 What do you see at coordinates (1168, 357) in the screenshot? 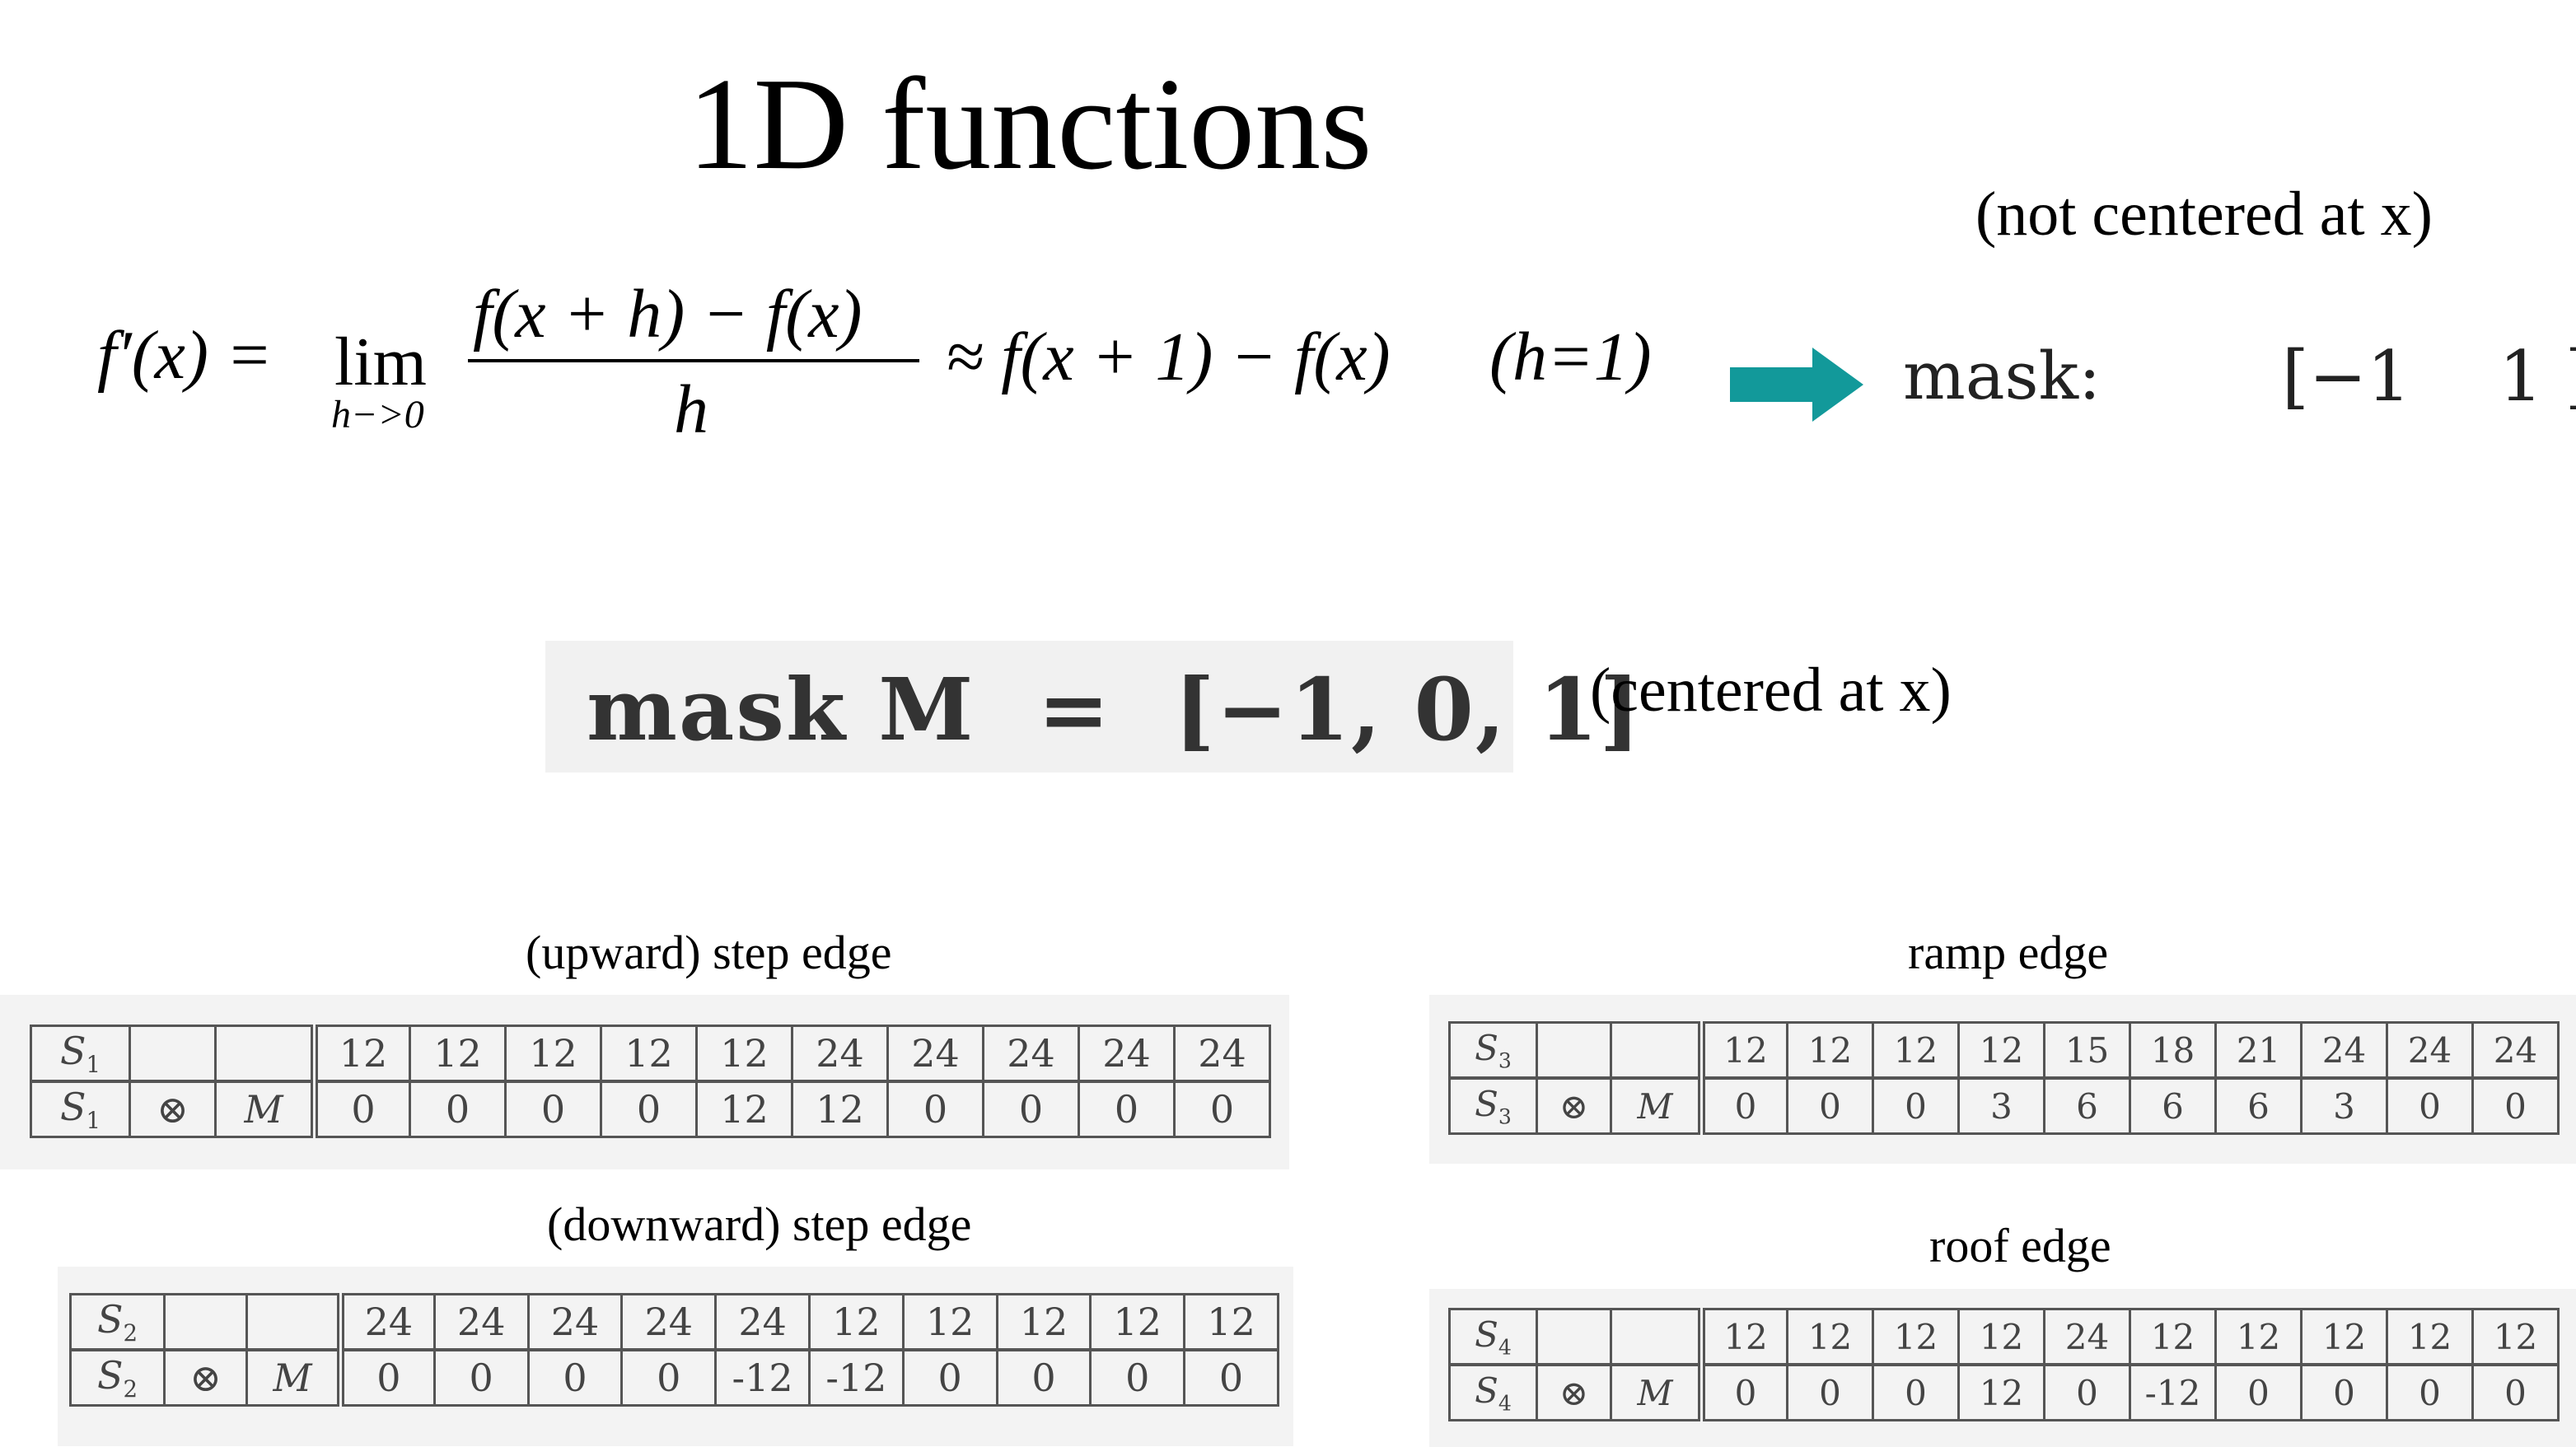
I see `formula-approx: ≈ f(x + 1) − f(x)` at bounding box center [1168, 357].